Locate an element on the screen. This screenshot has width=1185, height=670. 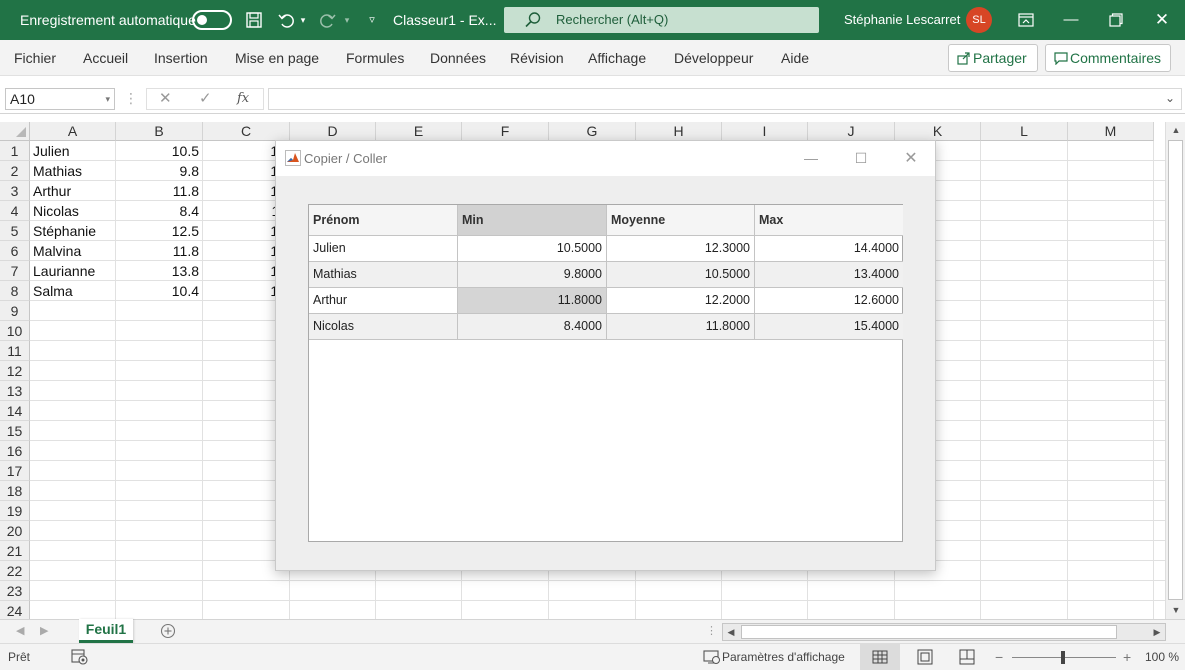
horizontal-scroll-thumb is located at coordinates (929, 632).